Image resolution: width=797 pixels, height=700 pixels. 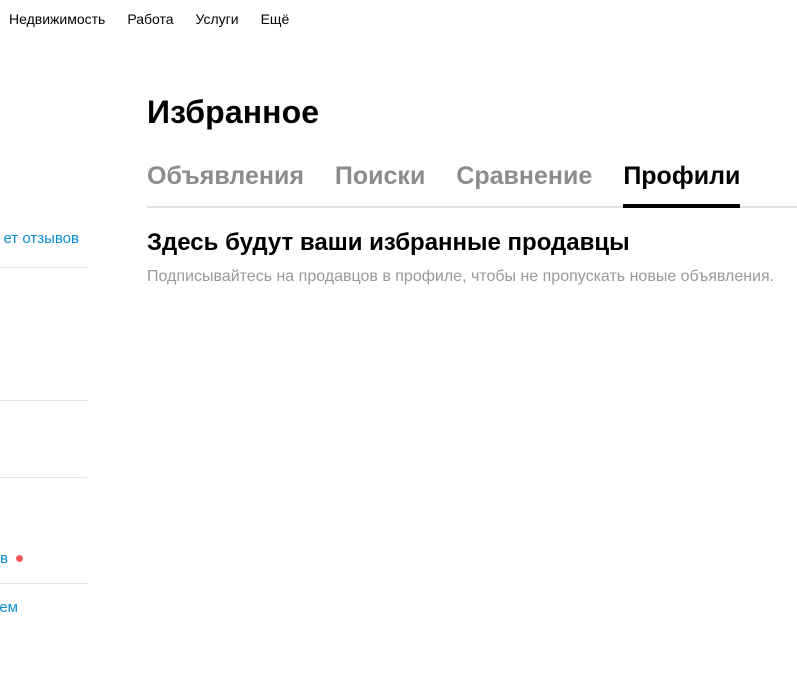 I want to click on tab-ads: Объявления, so click(x=225, y=183).